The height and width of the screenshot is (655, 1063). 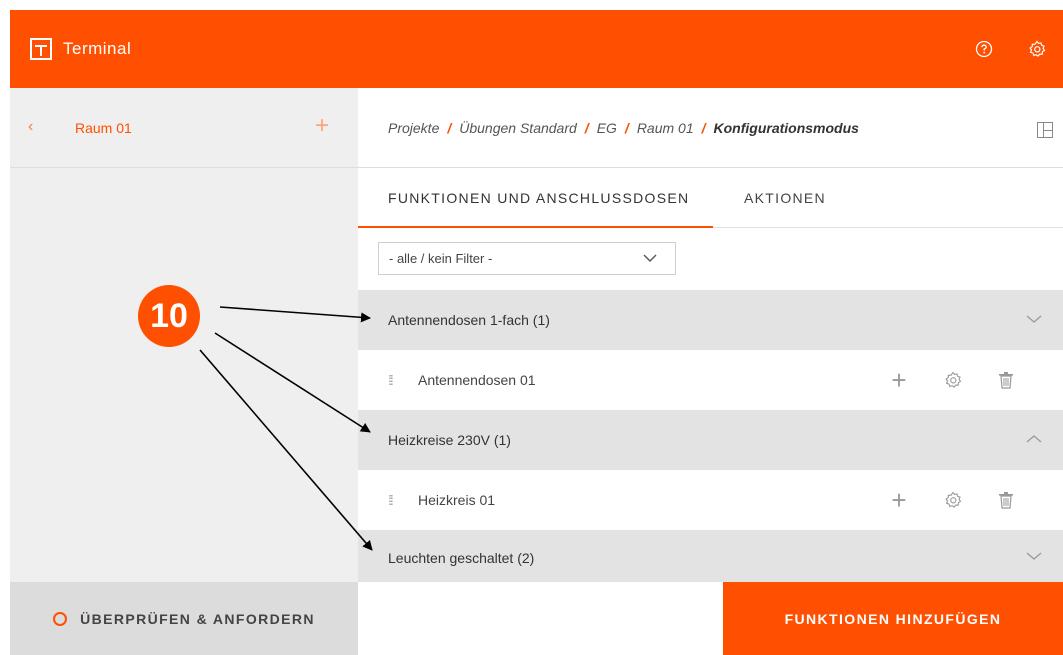 What do you see at coordinates (461, 558) in the screenshot?
I see `group-label: Leuchten geschaltet (2)` at bounding box center [461, 558].